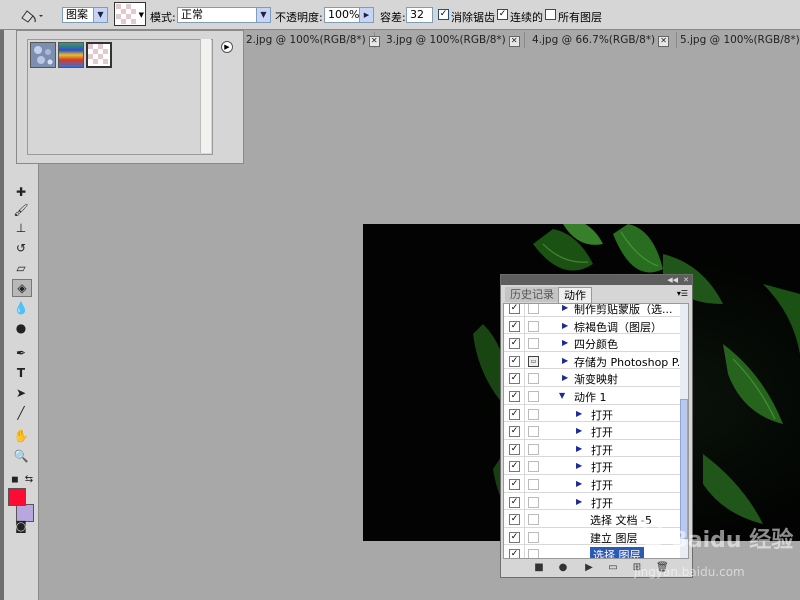 The height and width of the screenshot is (600, 800). What do you see at coordinates (419, 15) in the screenshot?
I see `tolerance-field: 32` at bounding box center [419, 15].